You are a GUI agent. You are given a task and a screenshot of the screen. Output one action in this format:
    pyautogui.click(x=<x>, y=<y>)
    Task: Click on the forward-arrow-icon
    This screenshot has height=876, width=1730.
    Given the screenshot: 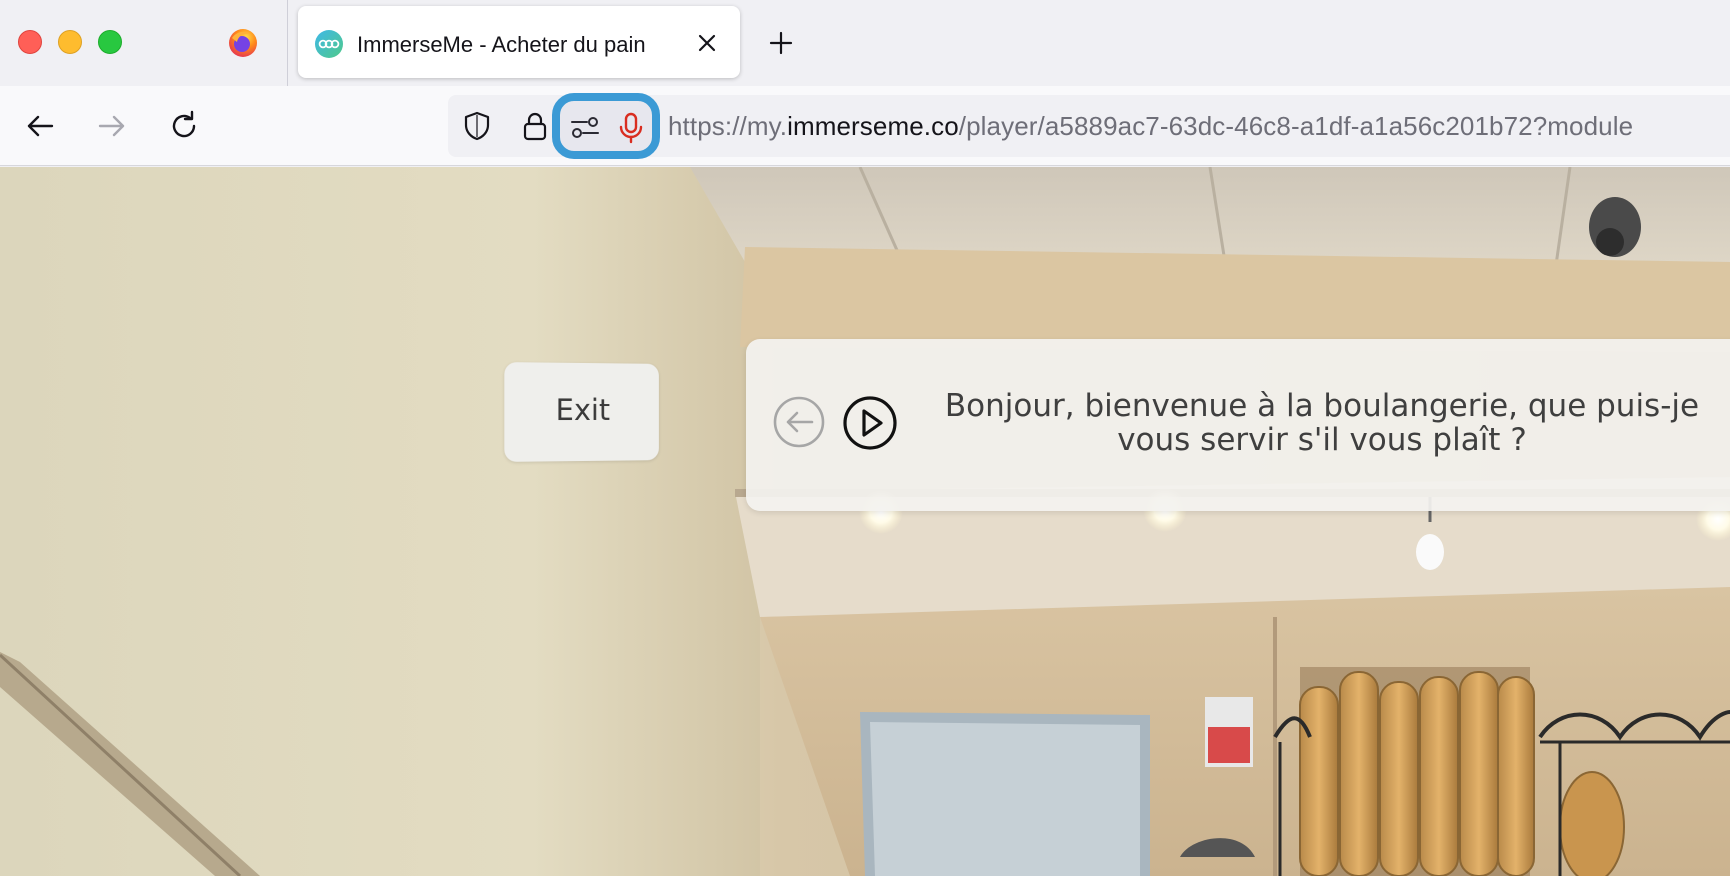 What is the action you would take?
    pyautogui.click(x=112, y=126)
    